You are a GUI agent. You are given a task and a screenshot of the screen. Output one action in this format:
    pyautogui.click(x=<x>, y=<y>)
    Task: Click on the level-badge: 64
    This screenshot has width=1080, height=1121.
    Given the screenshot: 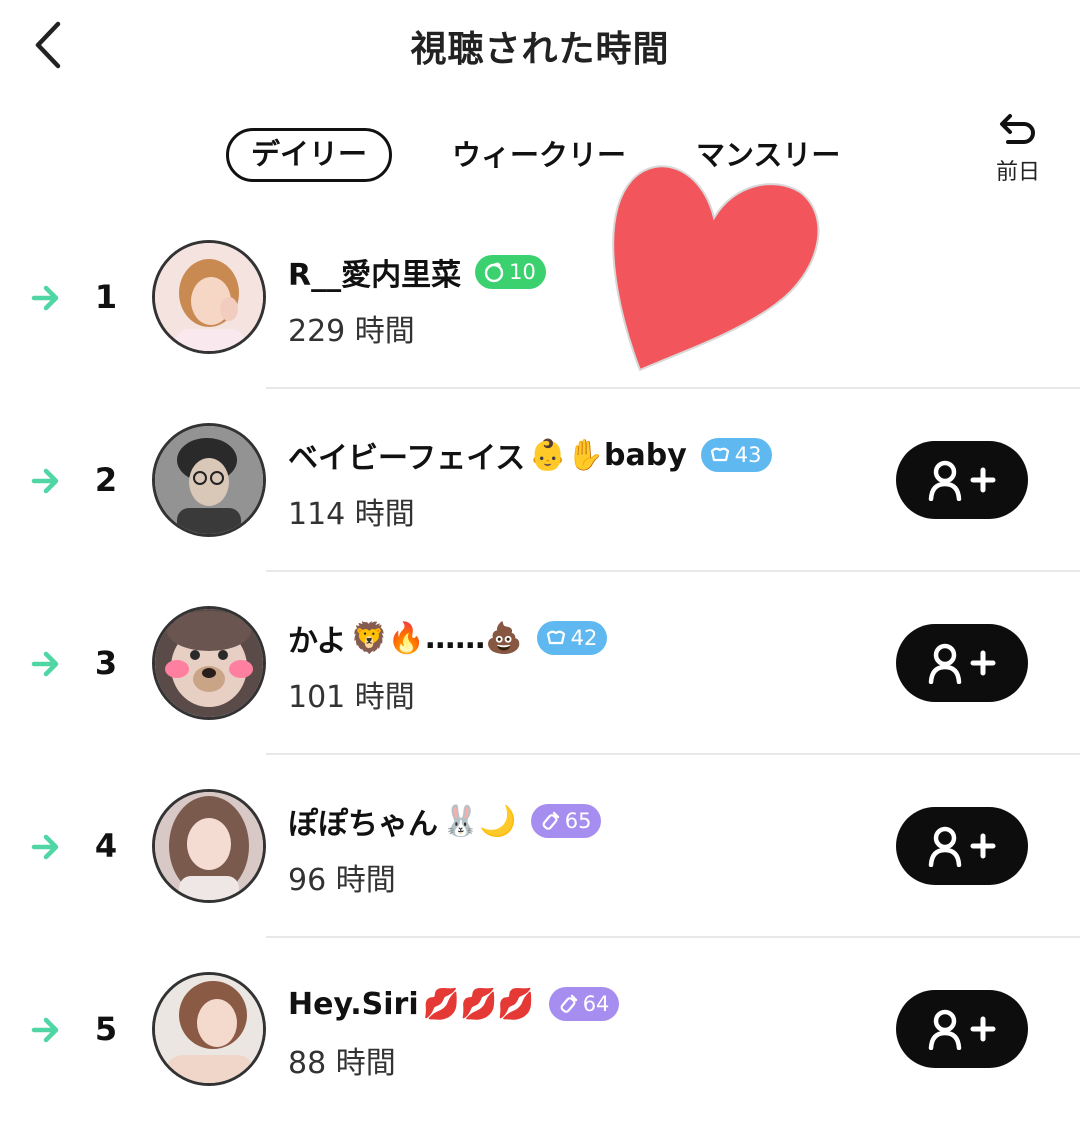 What is the action you would take?
    pyautogui.click(x=584, y=1004)
    